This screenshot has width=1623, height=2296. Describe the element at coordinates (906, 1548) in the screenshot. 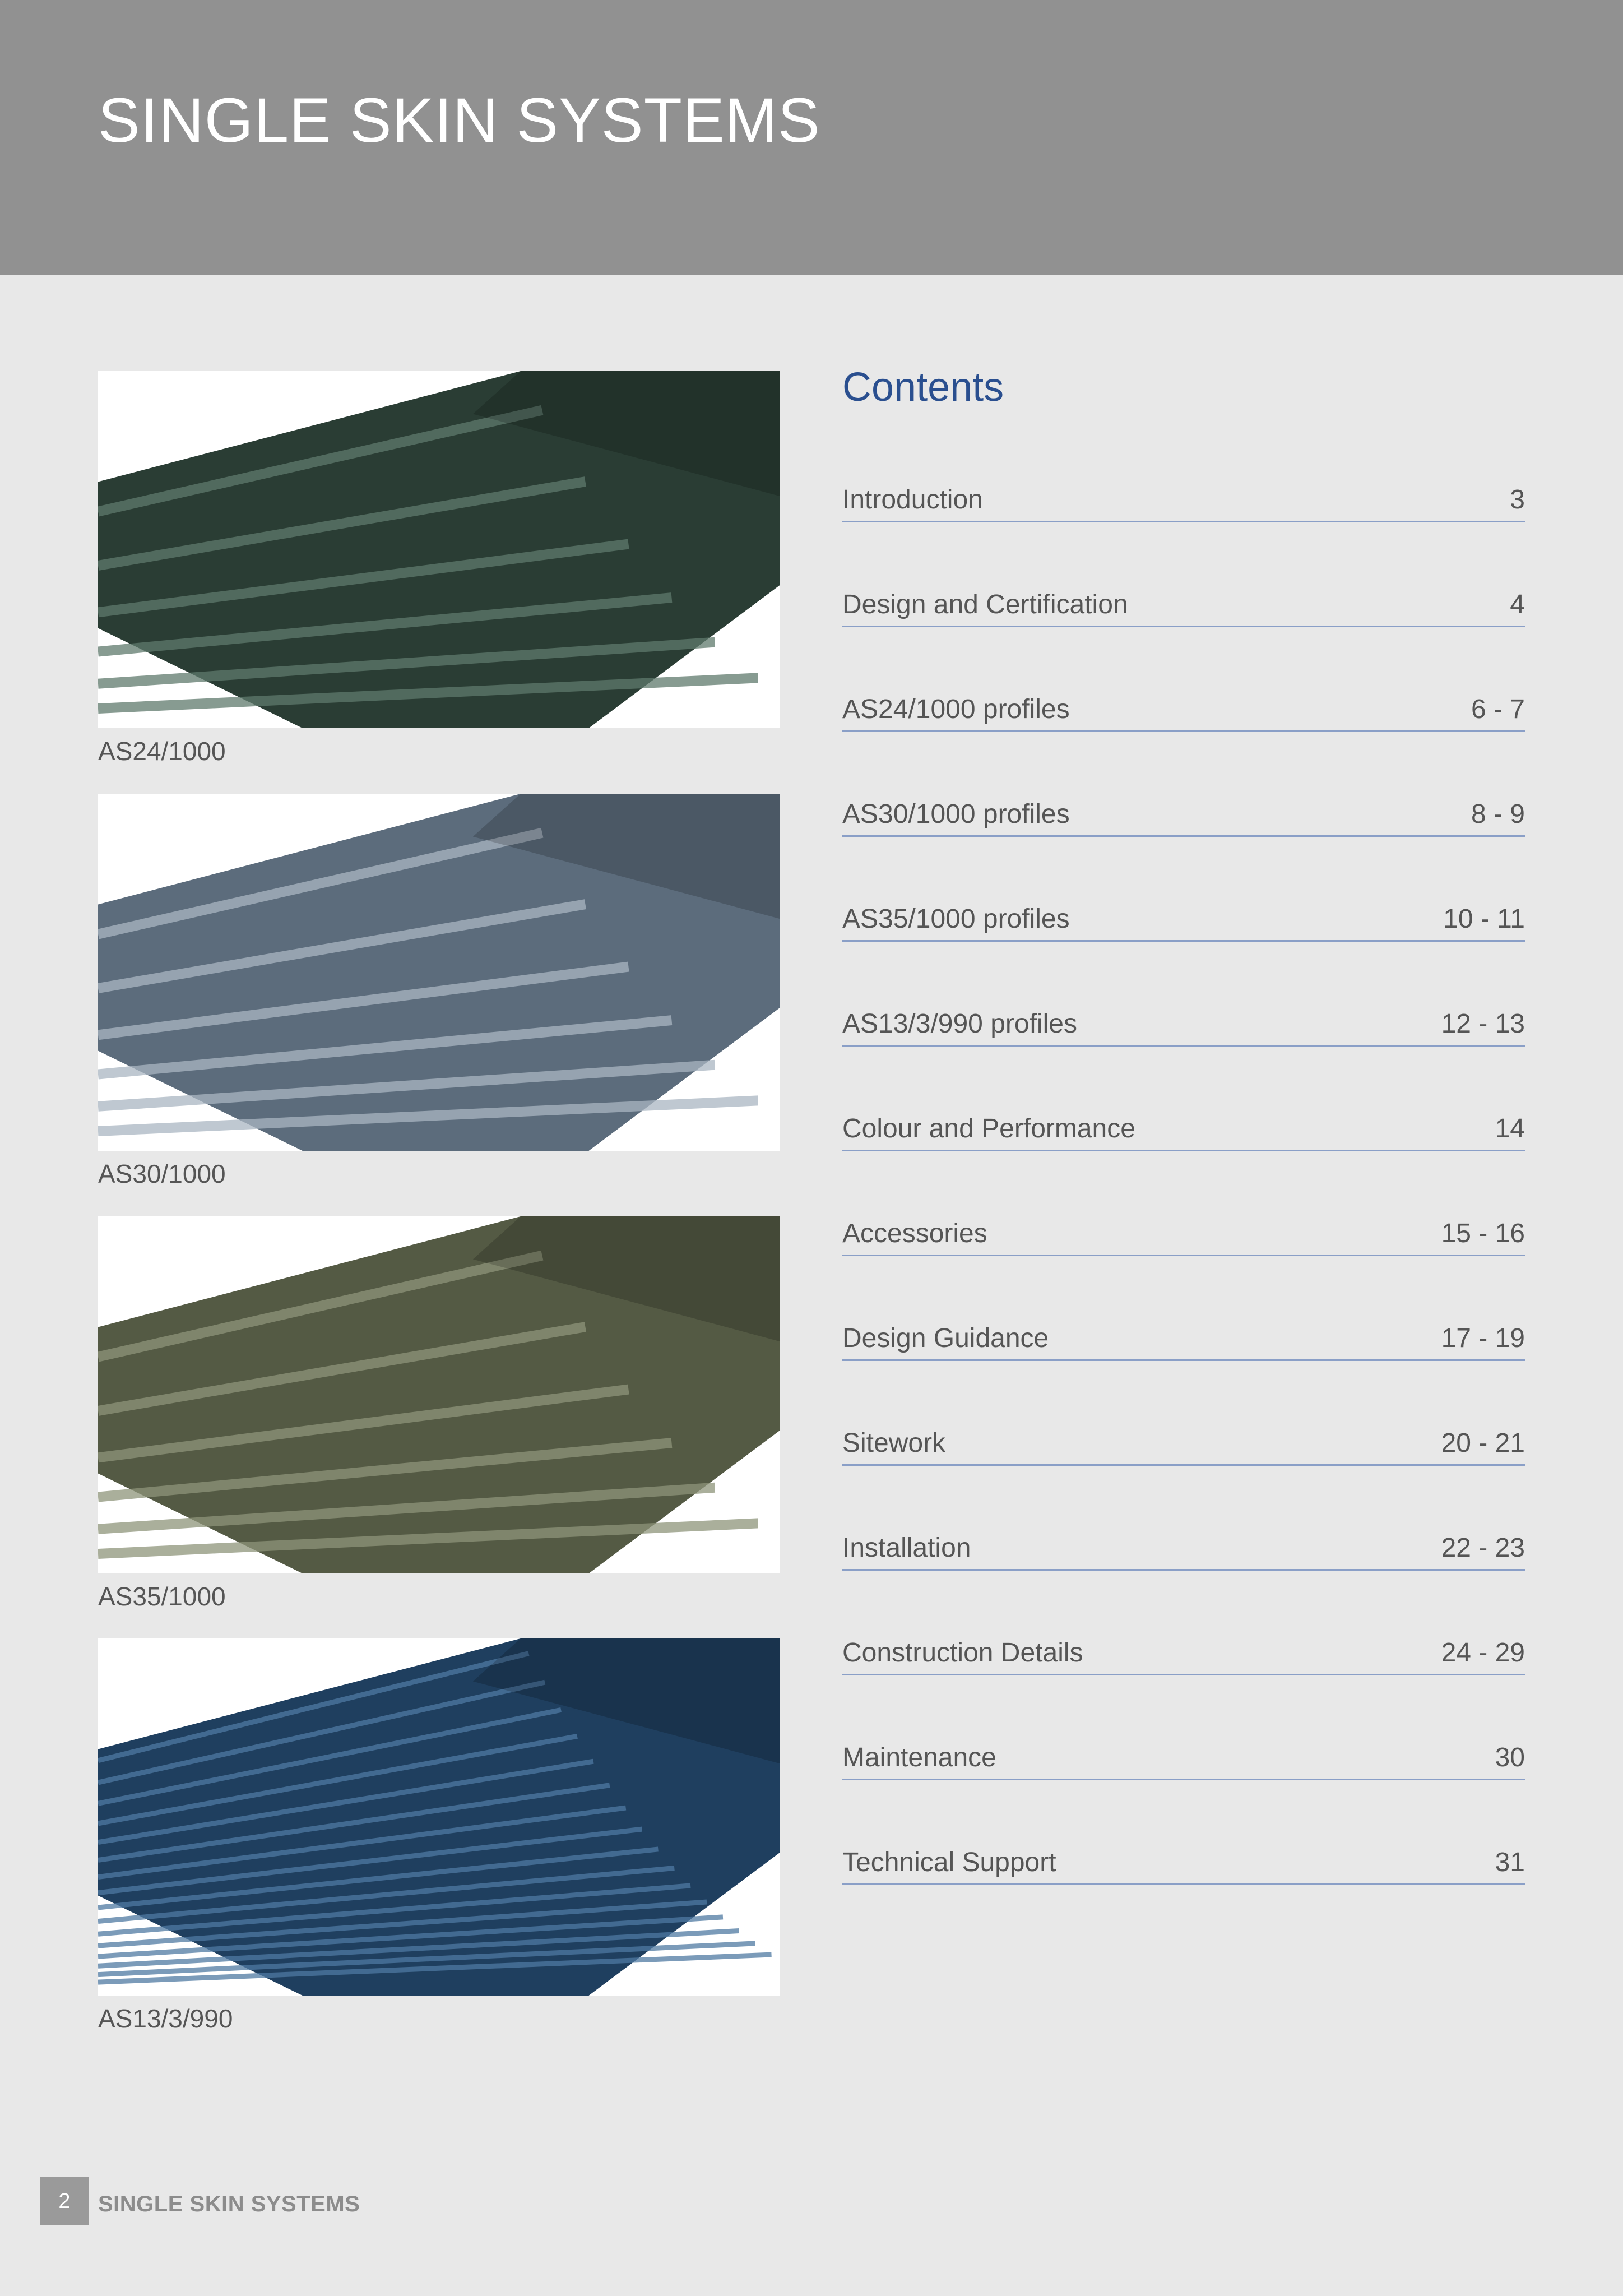

I see `toc-entry-title: Installation` at that location.